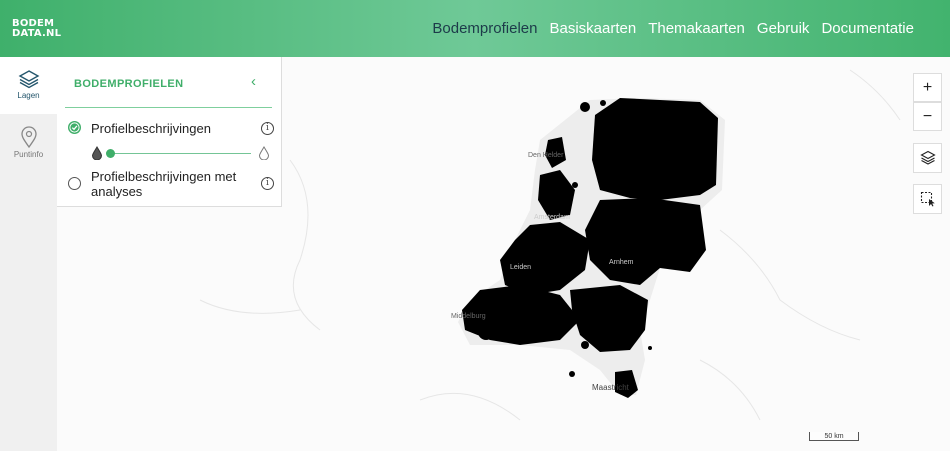 This screenshot has width=950, height=451. What do you see at coordinates (97, 153) in the screenshot?
I see `opacity-opaque-drop-icon` at bounding box center [97, 153].